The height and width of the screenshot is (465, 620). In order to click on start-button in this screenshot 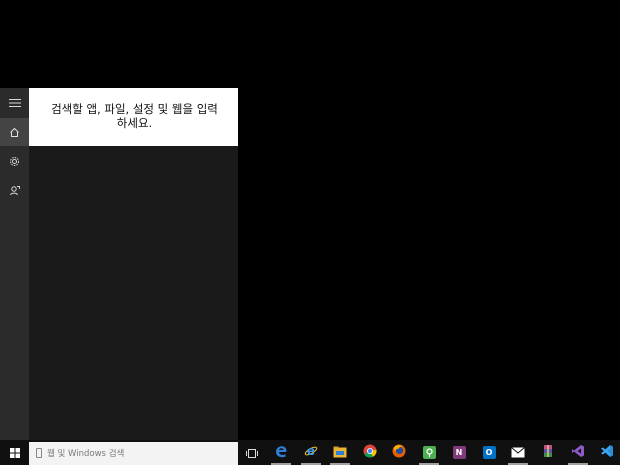, I will do `click(14, 452)`.